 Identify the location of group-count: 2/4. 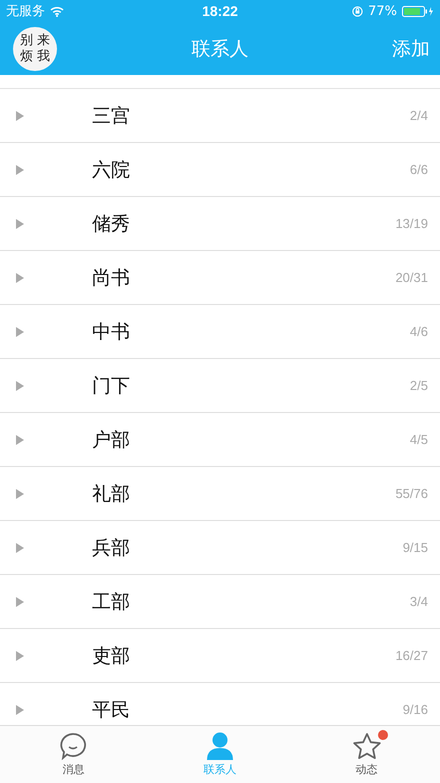
(419, 115).